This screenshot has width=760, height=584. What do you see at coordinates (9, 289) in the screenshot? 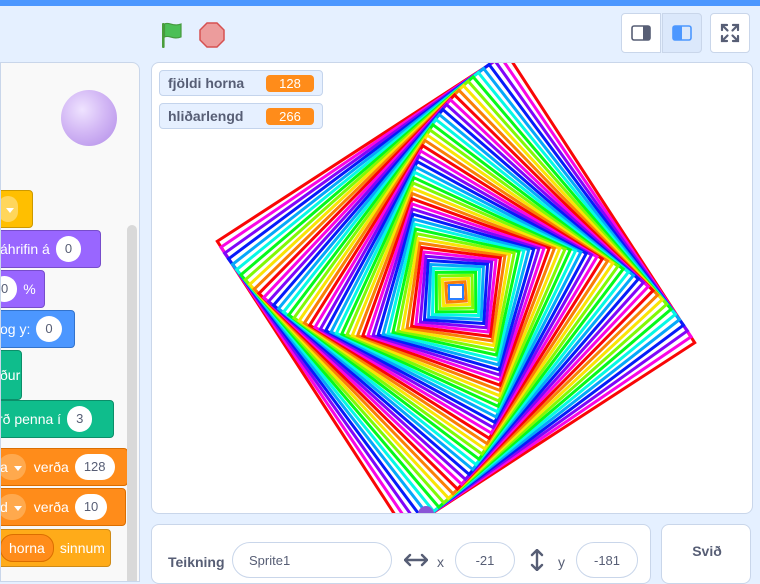
I see `size-value-input: 0` at bounding box center [9, 289].